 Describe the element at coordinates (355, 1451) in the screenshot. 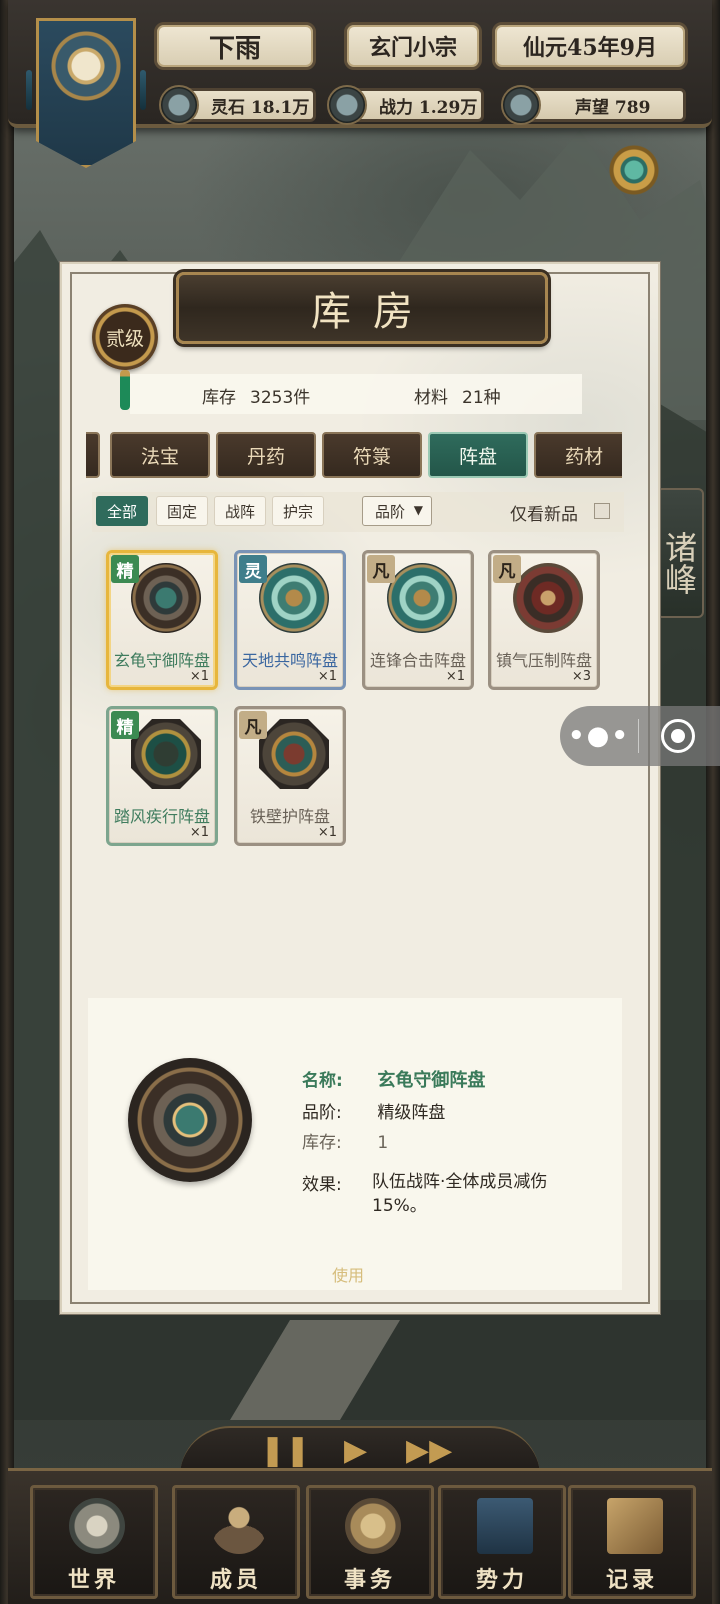

I see `play-icon: ▶` at that location.